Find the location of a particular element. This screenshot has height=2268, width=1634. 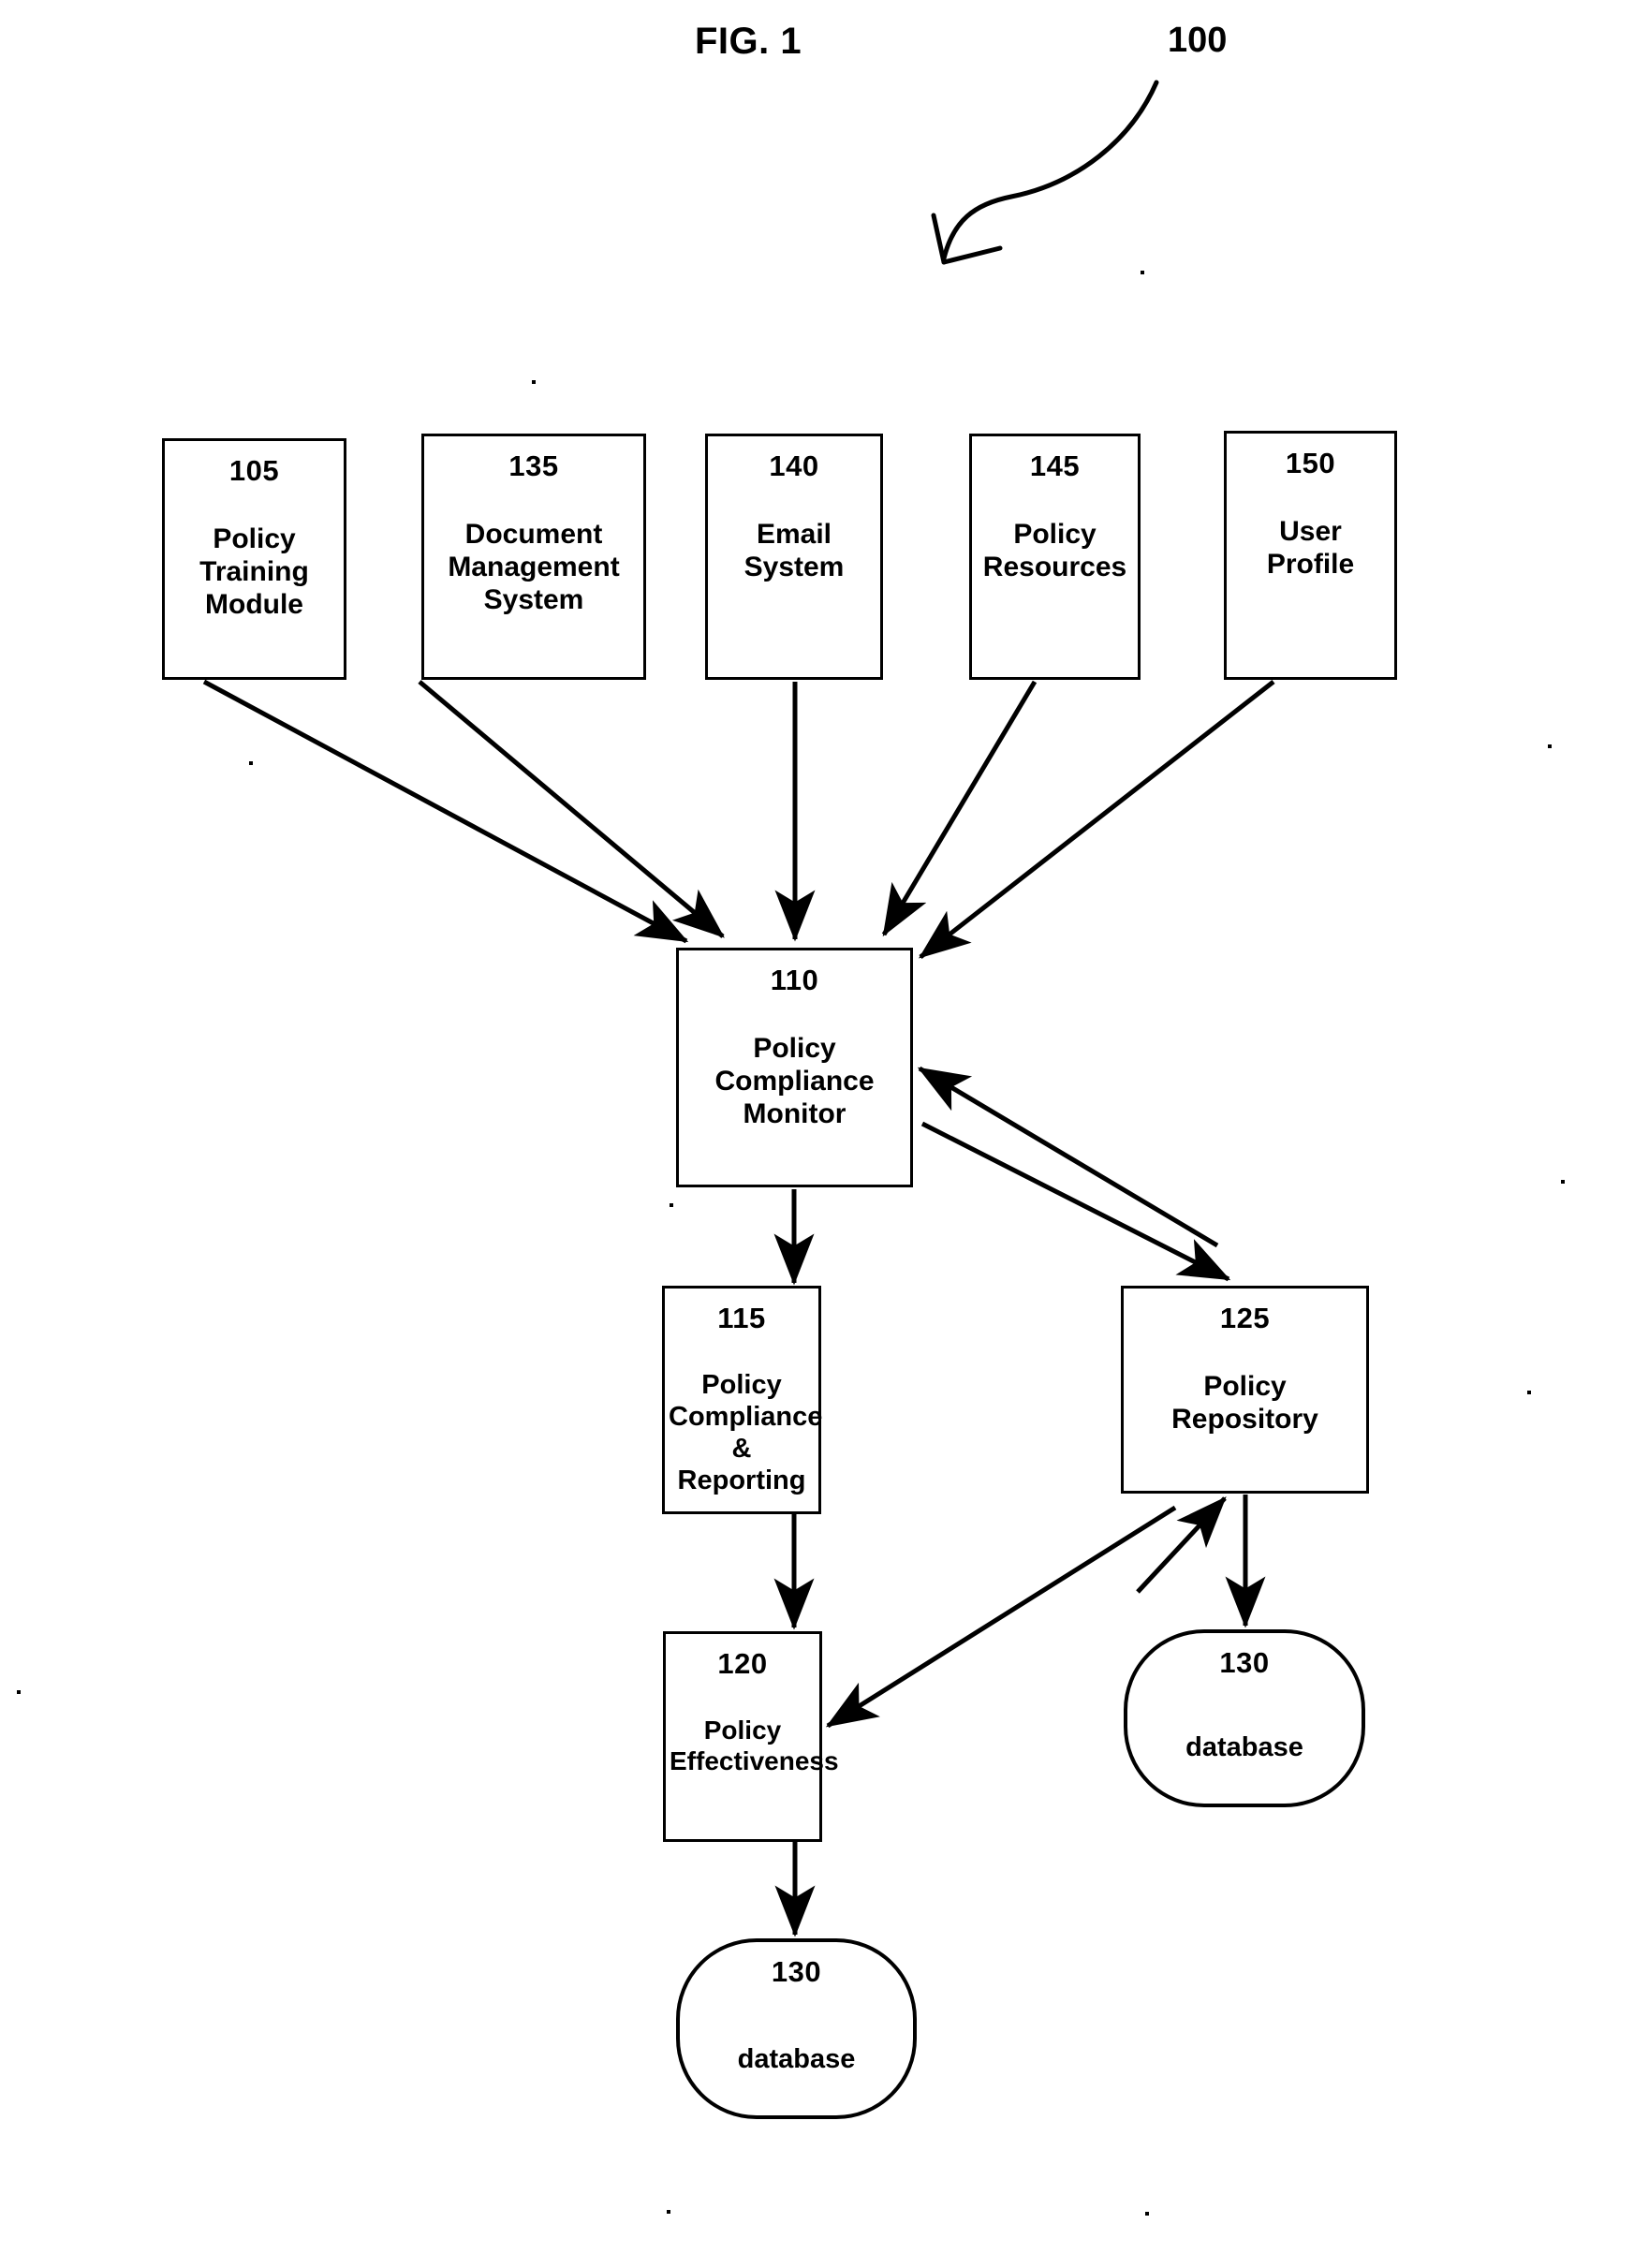

node-label-110: Policy Compliance Monitor is located at coordinates (794, 1081).